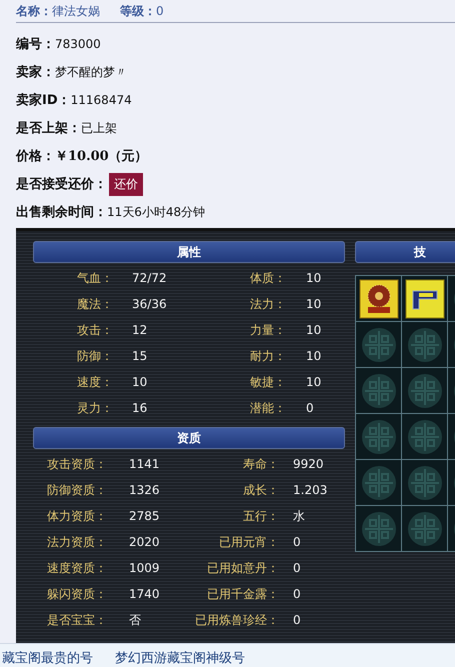 This screenshot has width=455, height=667. What do you see at coordinates (236, 620) in the screenshot?
I see `stat-label: 已用炼兽珍经：` at bounding box center [236, 620].